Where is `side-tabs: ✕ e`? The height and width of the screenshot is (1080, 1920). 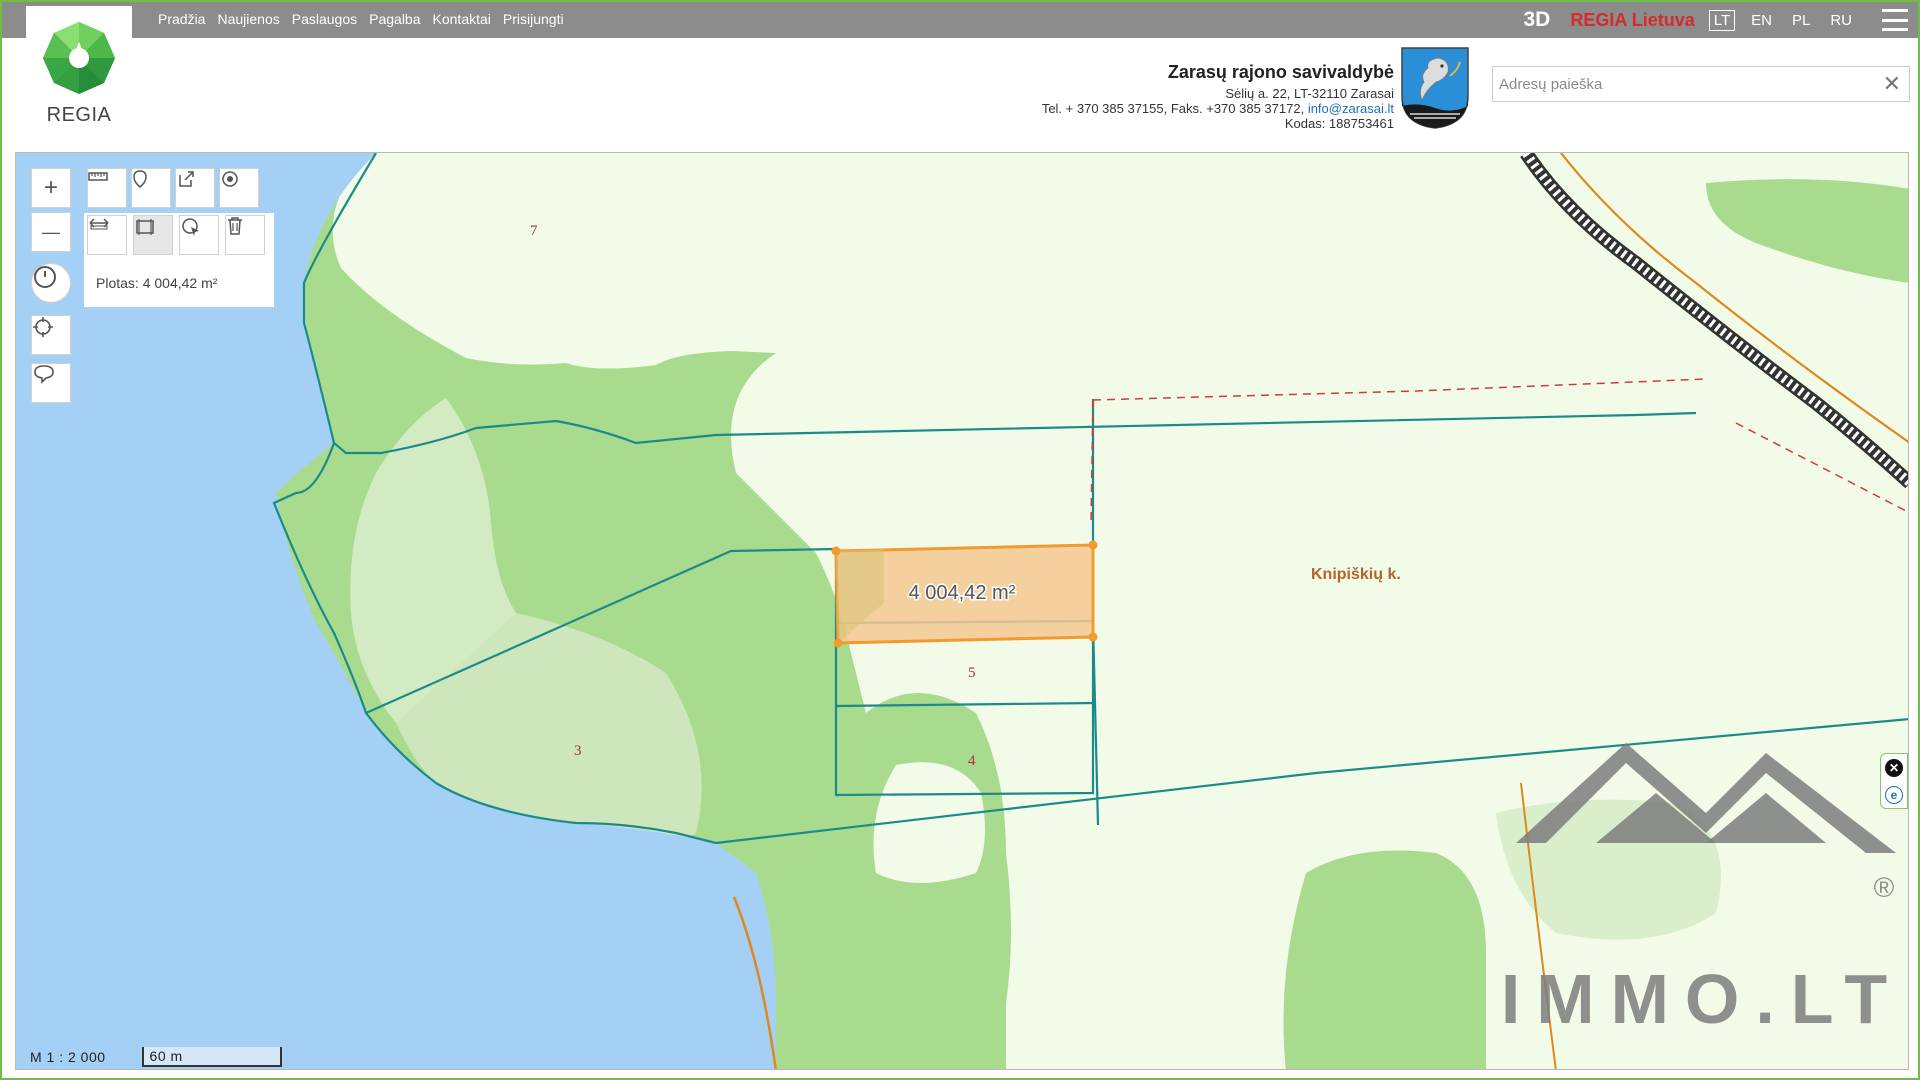 side-tabs: ✕ e is located at coordinates (1894, 781).